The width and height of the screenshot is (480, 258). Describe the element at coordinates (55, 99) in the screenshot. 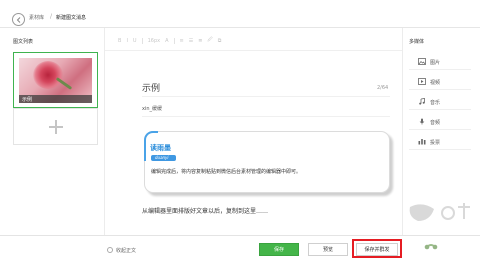

I see `article-cover-caption: 示例` at that location.